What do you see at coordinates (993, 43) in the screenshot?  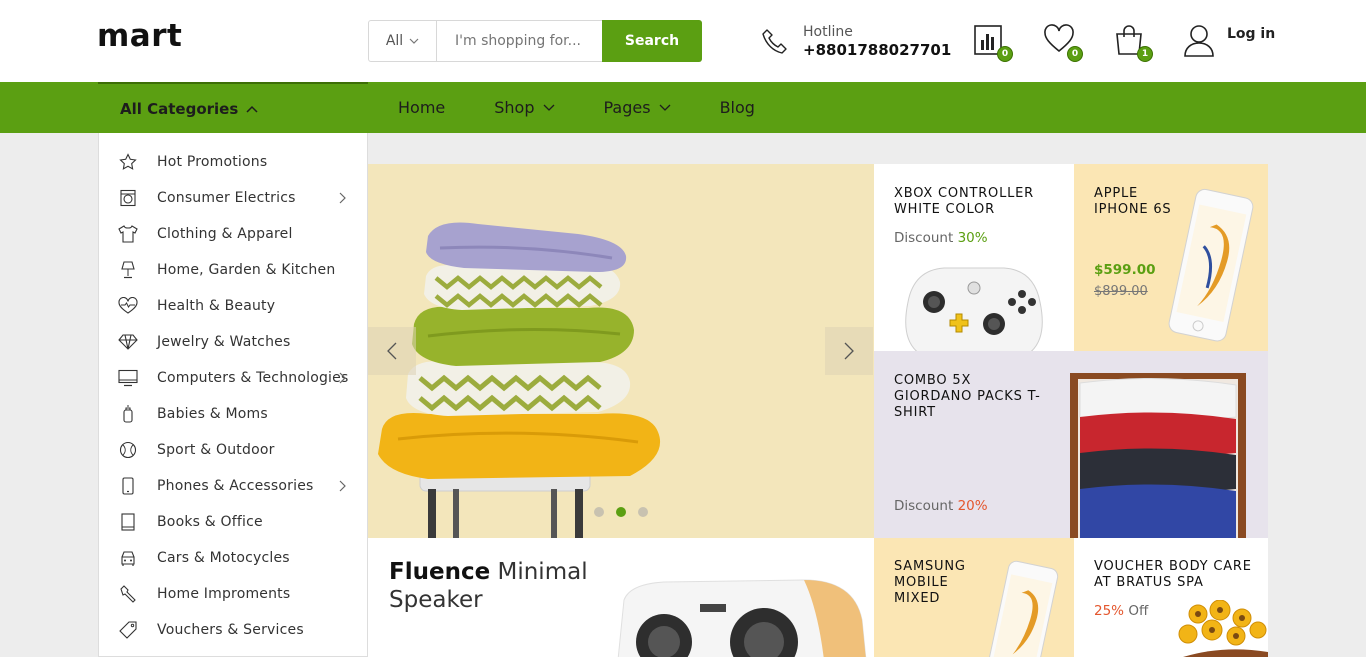 I see `compare-button: 0` at bounding box center [993, 43].